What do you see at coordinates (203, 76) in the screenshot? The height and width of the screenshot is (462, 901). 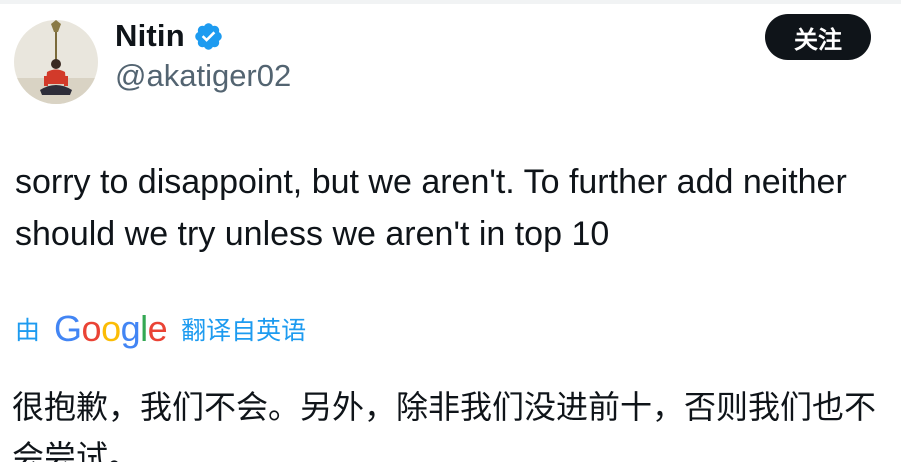 I see `author-handle: @akatiger02` at bounding box center [203, 76].